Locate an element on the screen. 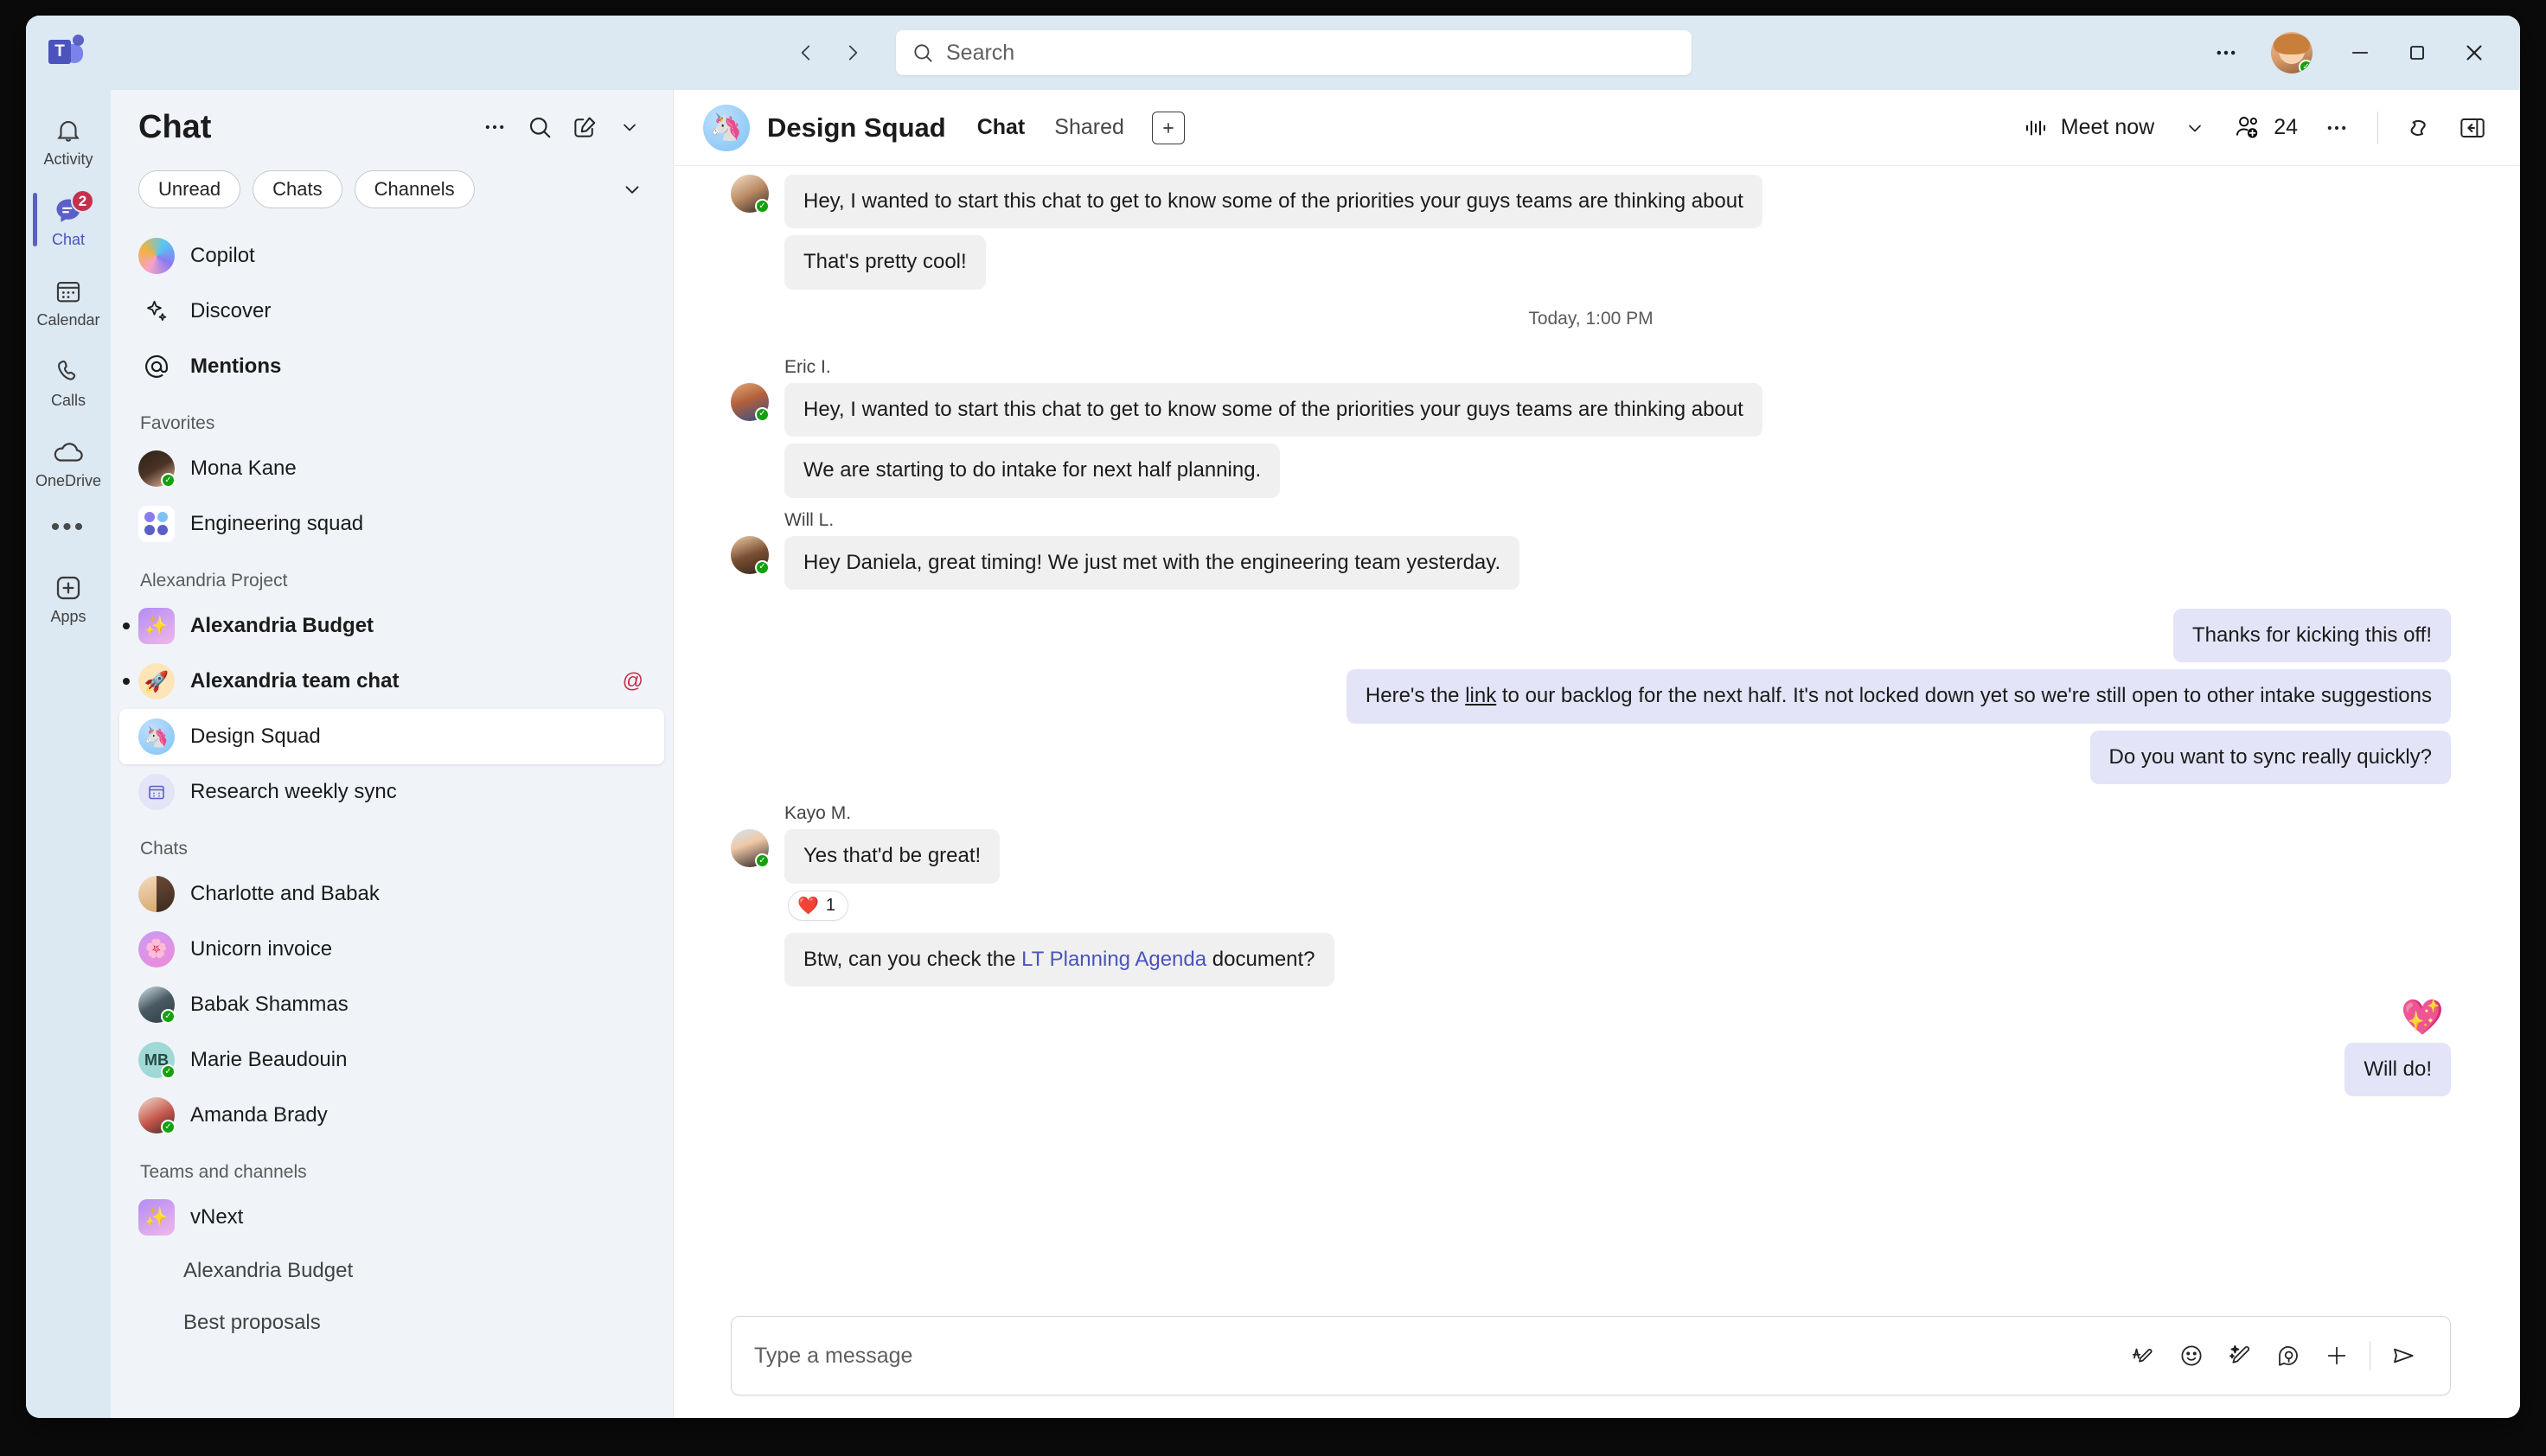 The width and height of the screenshot is (2546, 1456). send-icon is located at coordinates (2403, 1355).